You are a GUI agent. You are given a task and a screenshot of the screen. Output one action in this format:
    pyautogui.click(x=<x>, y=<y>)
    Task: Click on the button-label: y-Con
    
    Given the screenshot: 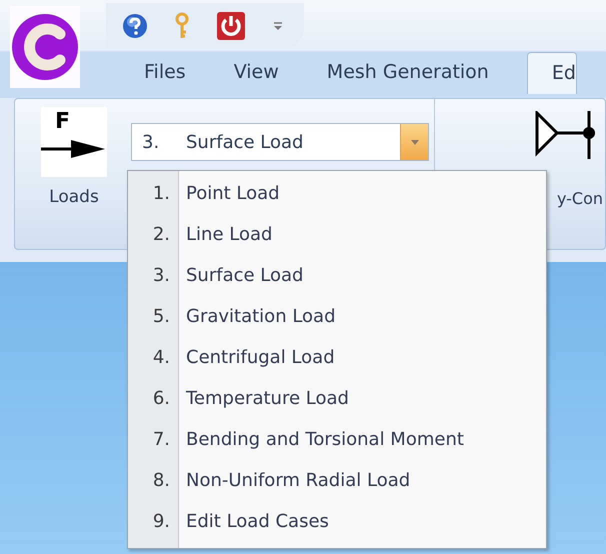 What is the action you would take?
    pyautogui.click(x=579, y=198)
    